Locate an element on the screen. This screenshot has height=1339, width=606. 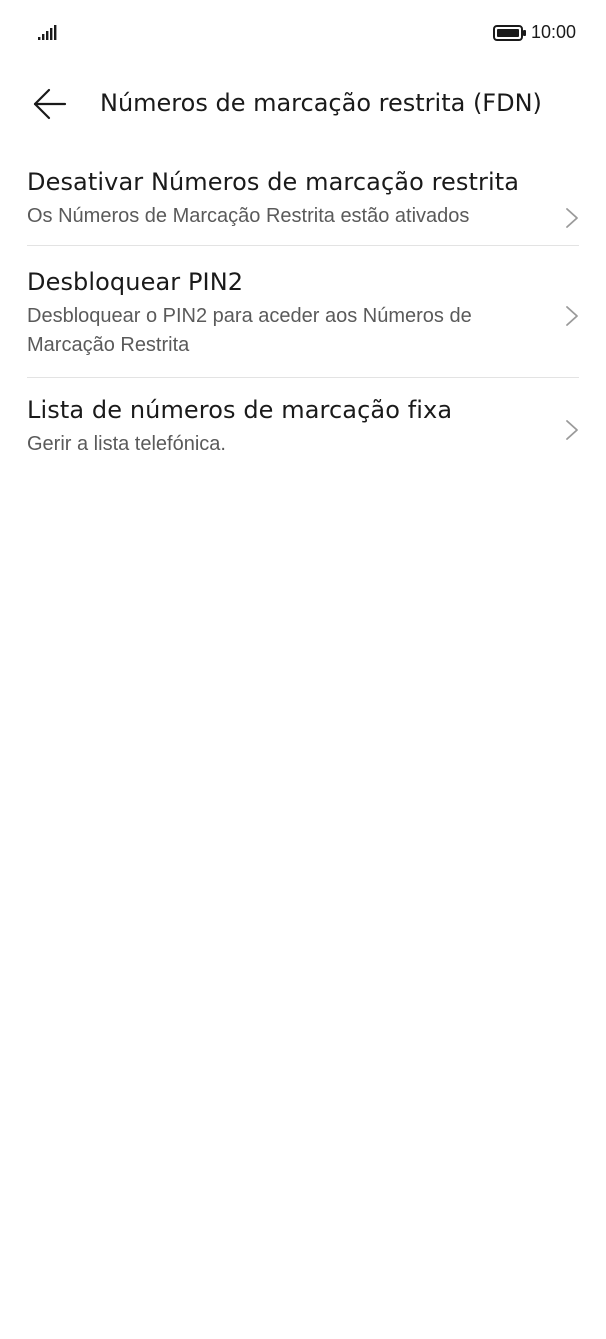
arrow-left-icon is located at coordinates (50, 104).